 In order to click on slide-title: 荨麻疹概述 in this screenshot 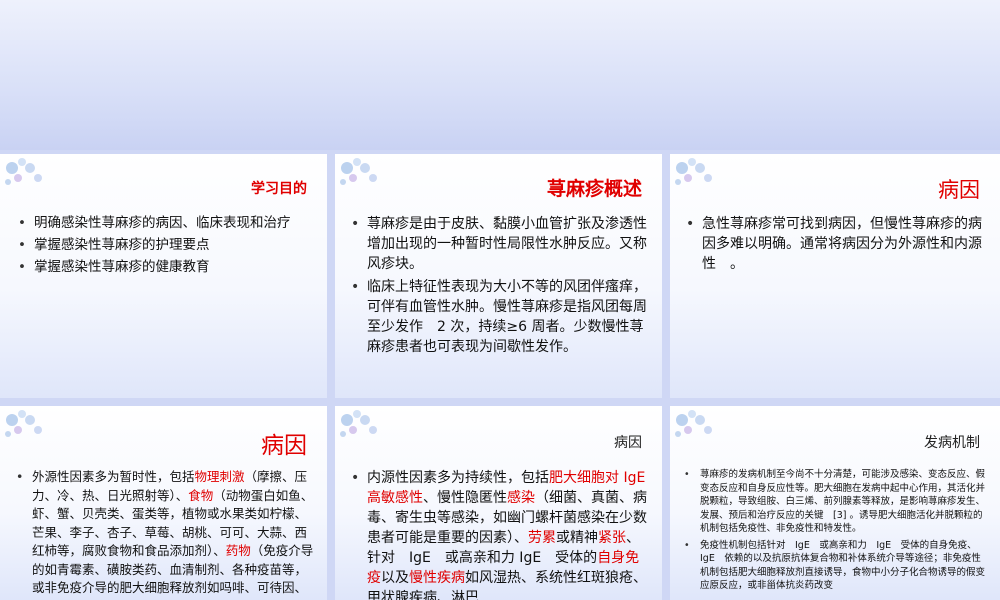, I will do `click(594, 189)`.